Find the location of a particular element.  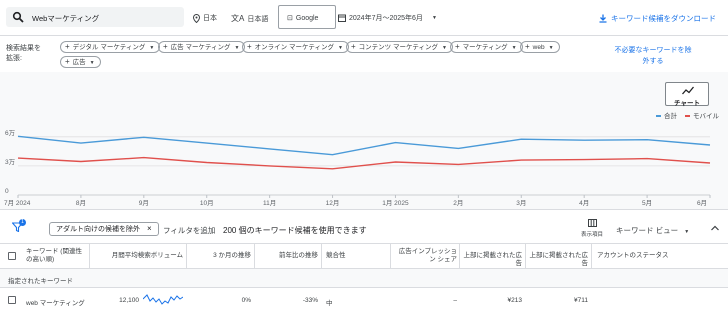

impression-share-cell: – is located at coordinates (455, 300).